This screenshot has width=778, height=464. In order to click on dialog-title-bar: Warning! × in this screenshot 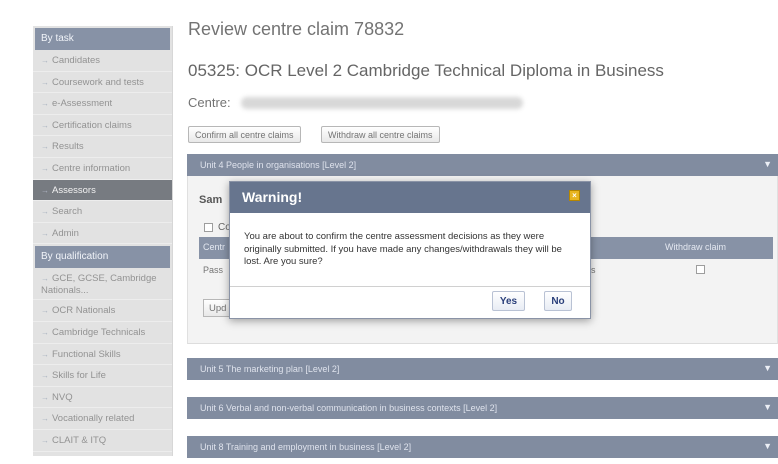, I will do `click(410, 197)`.